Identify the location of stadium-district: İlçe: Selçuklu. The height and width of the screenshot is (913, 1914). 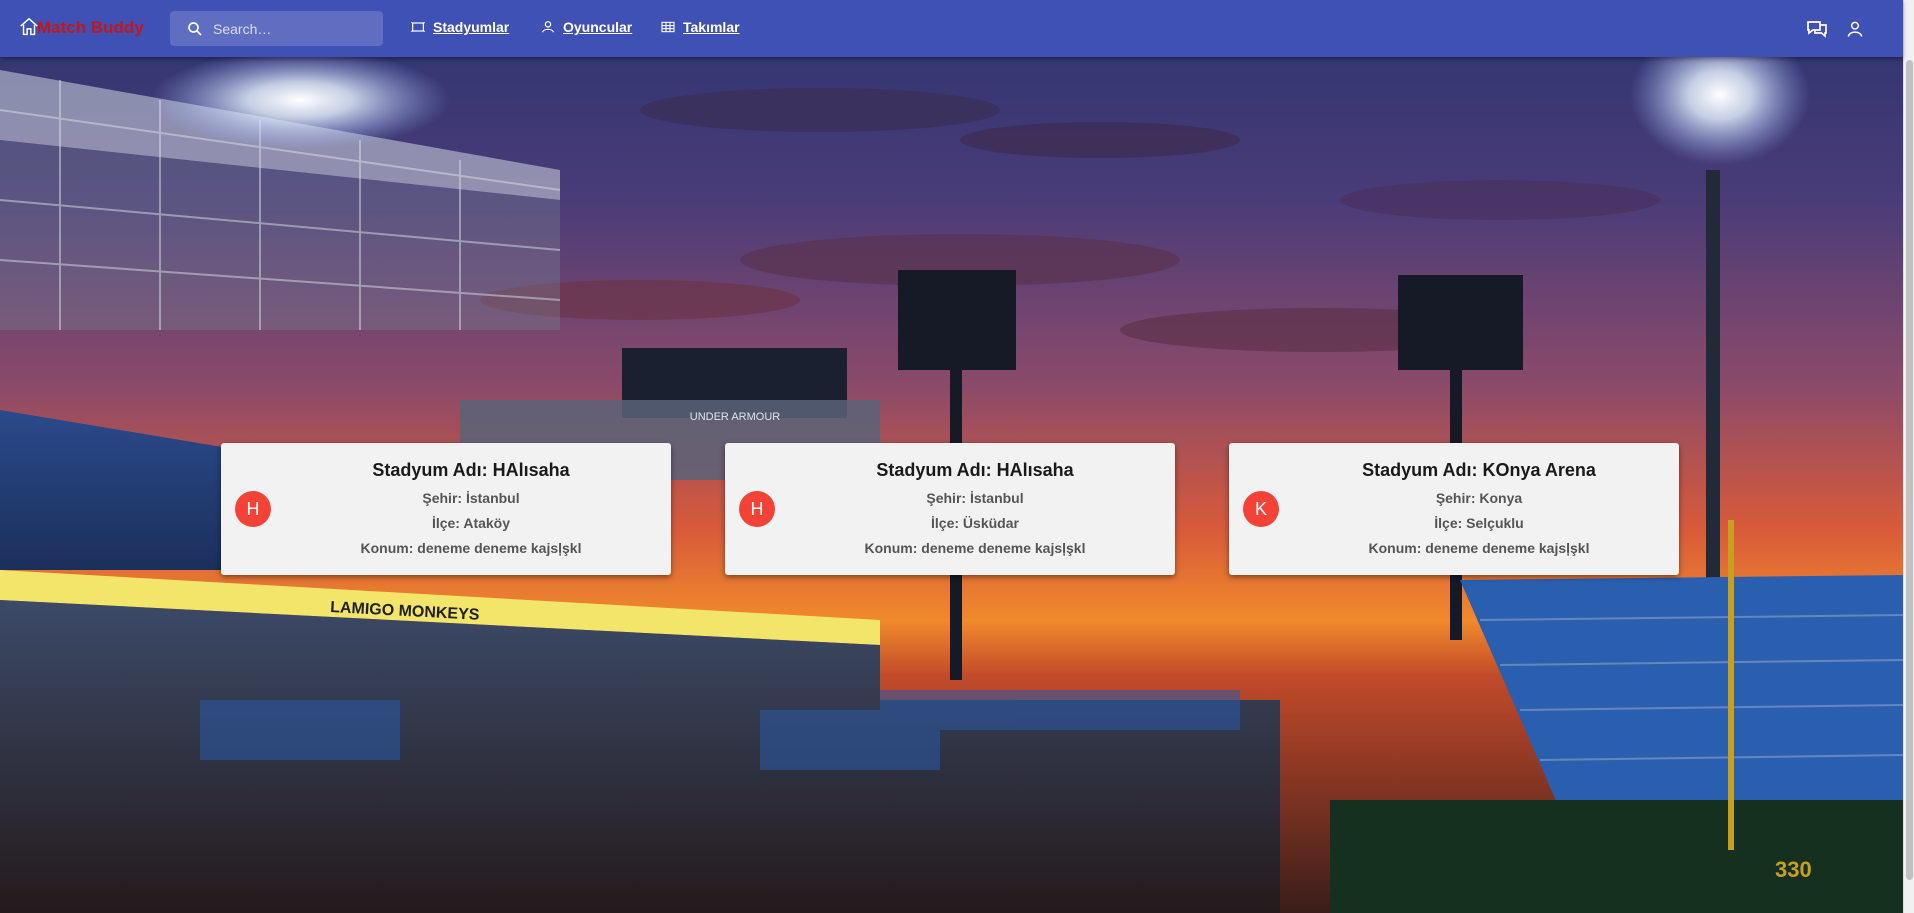
(1479, 523).